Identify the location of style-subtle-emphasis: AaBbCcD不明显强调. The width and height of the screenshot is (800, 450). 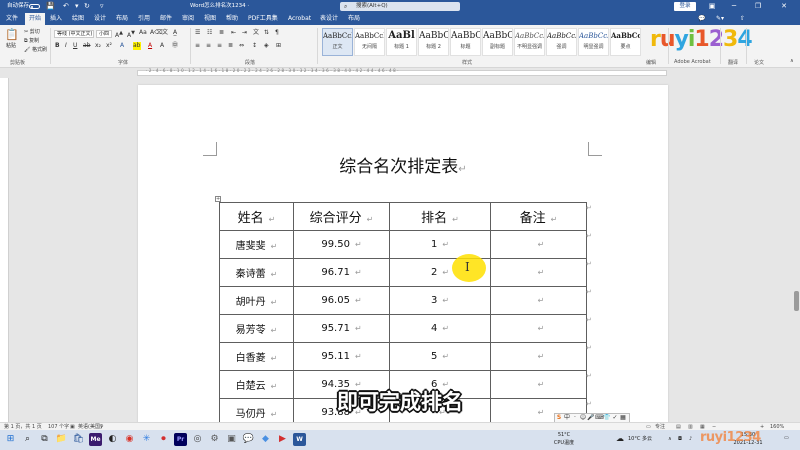
(529, 42).